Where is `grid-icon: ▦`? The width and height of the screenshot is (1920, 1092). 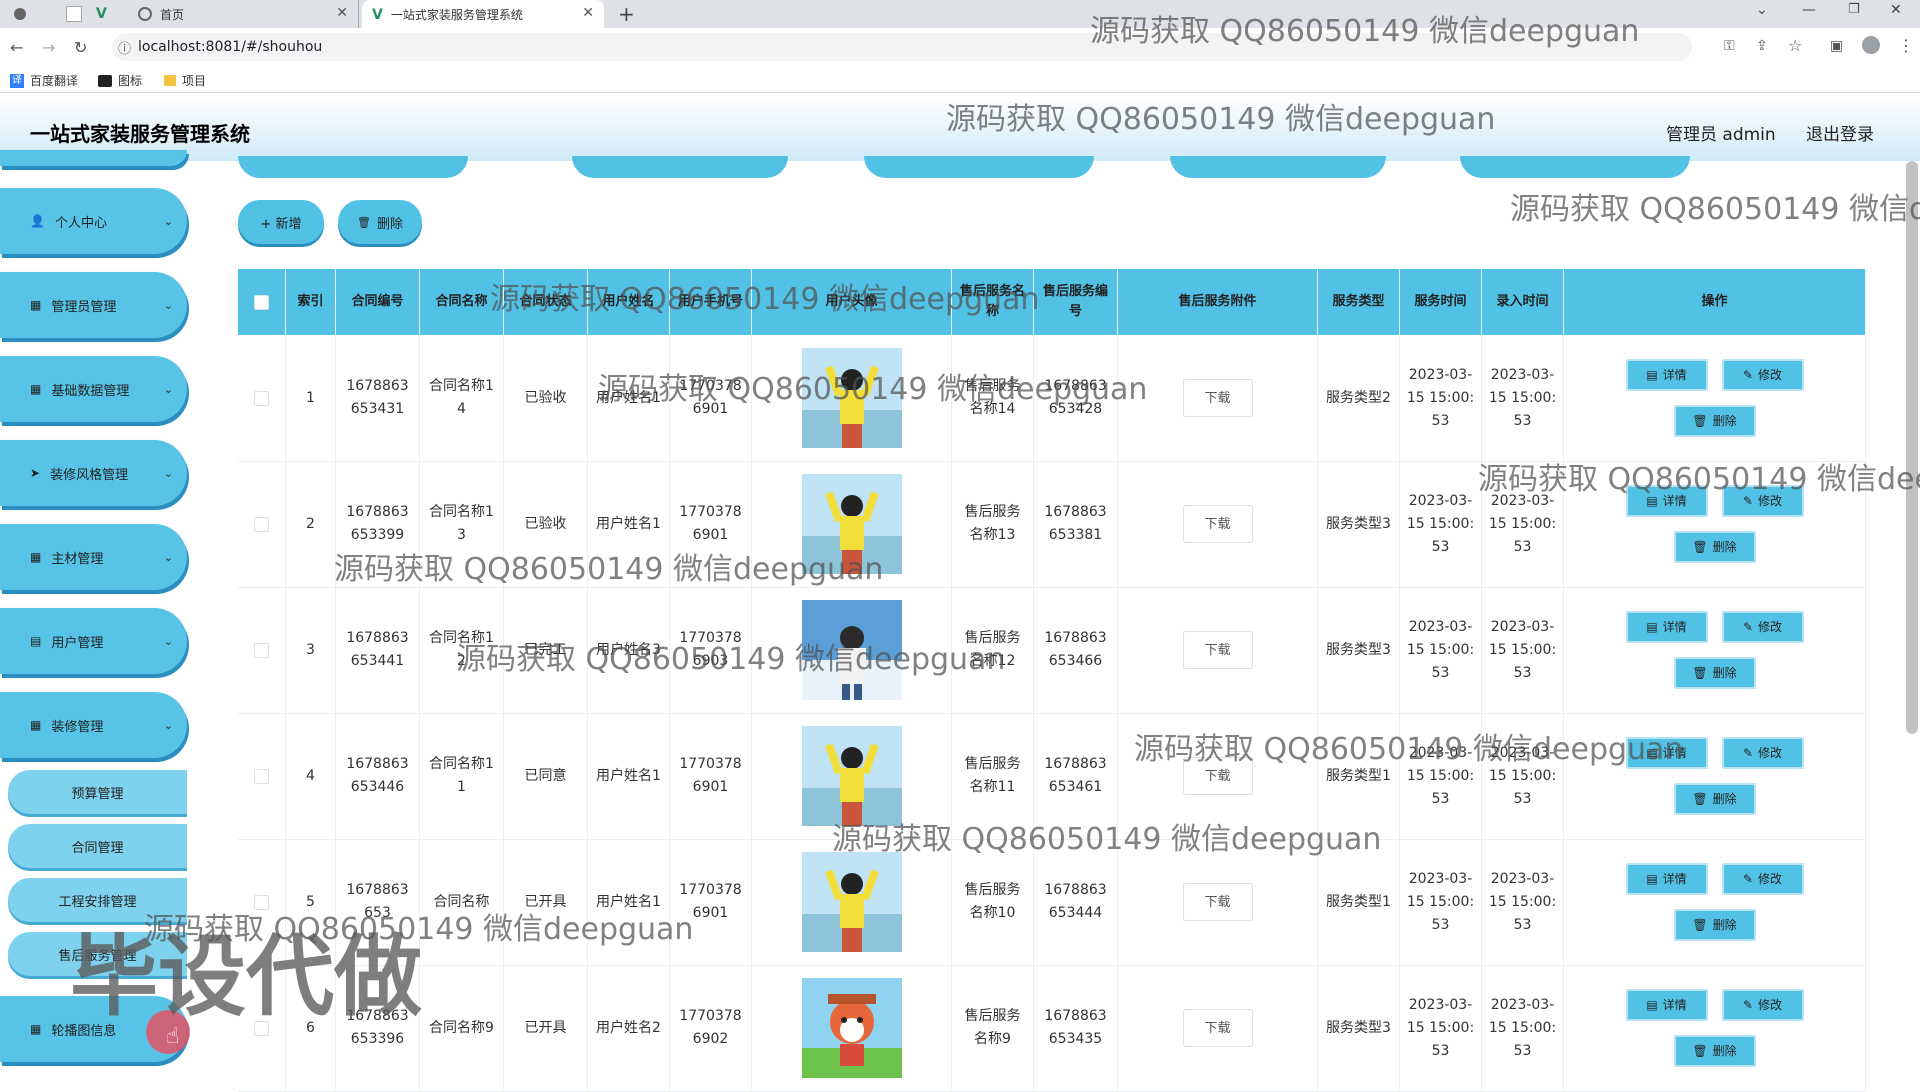
grid-icon: ▦ is located at coordinates (36, 1029).